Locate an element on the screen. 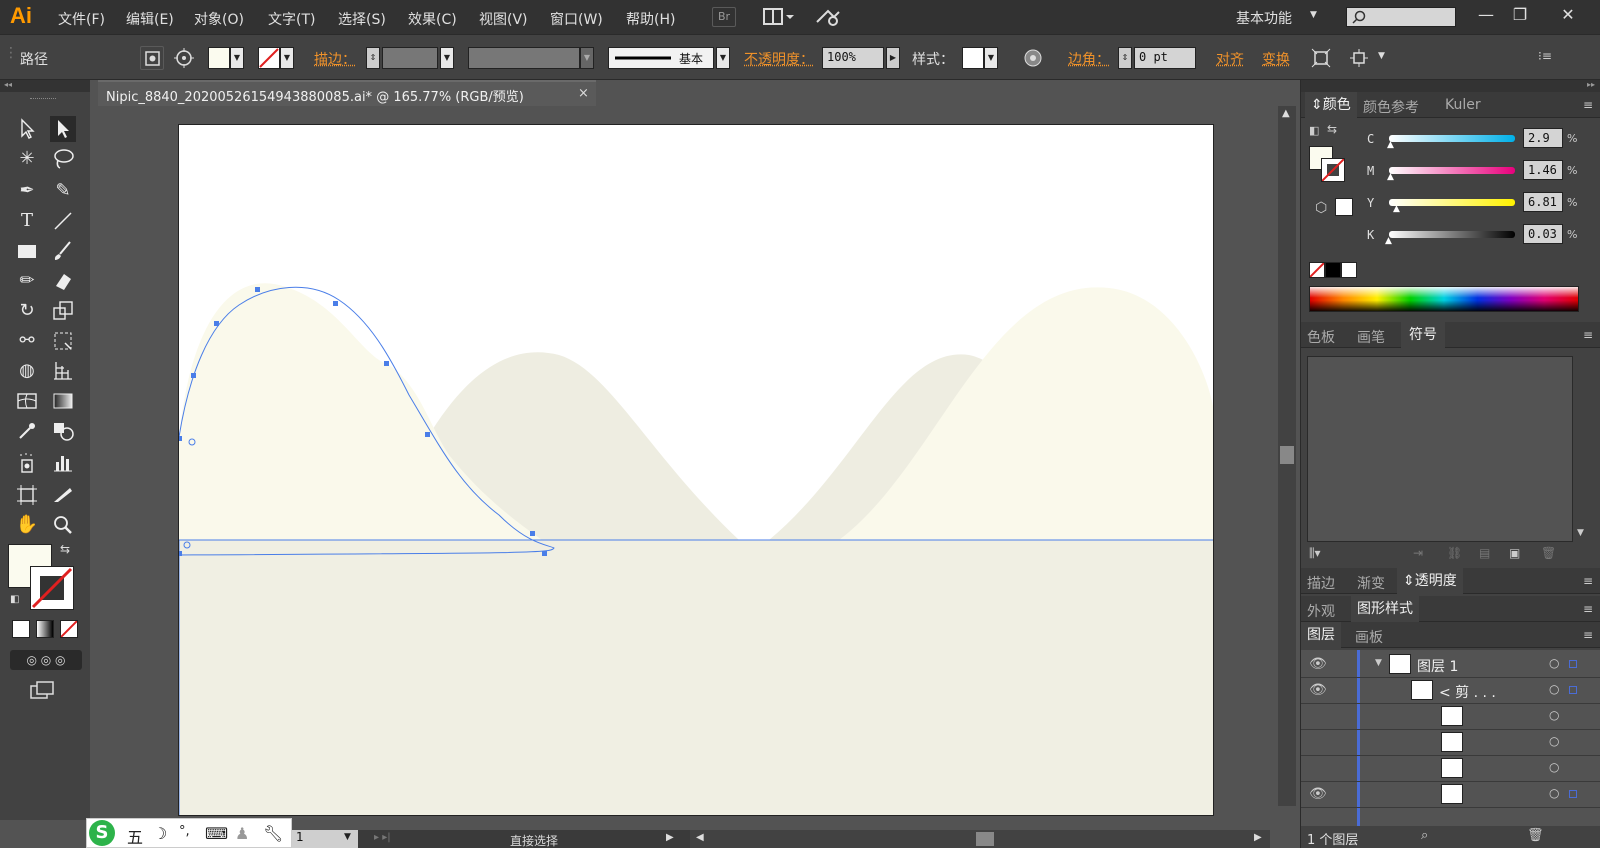 This screenshot has height=848, width=1600. menu-type: 文字(T) is located at coordinates (291, 19).